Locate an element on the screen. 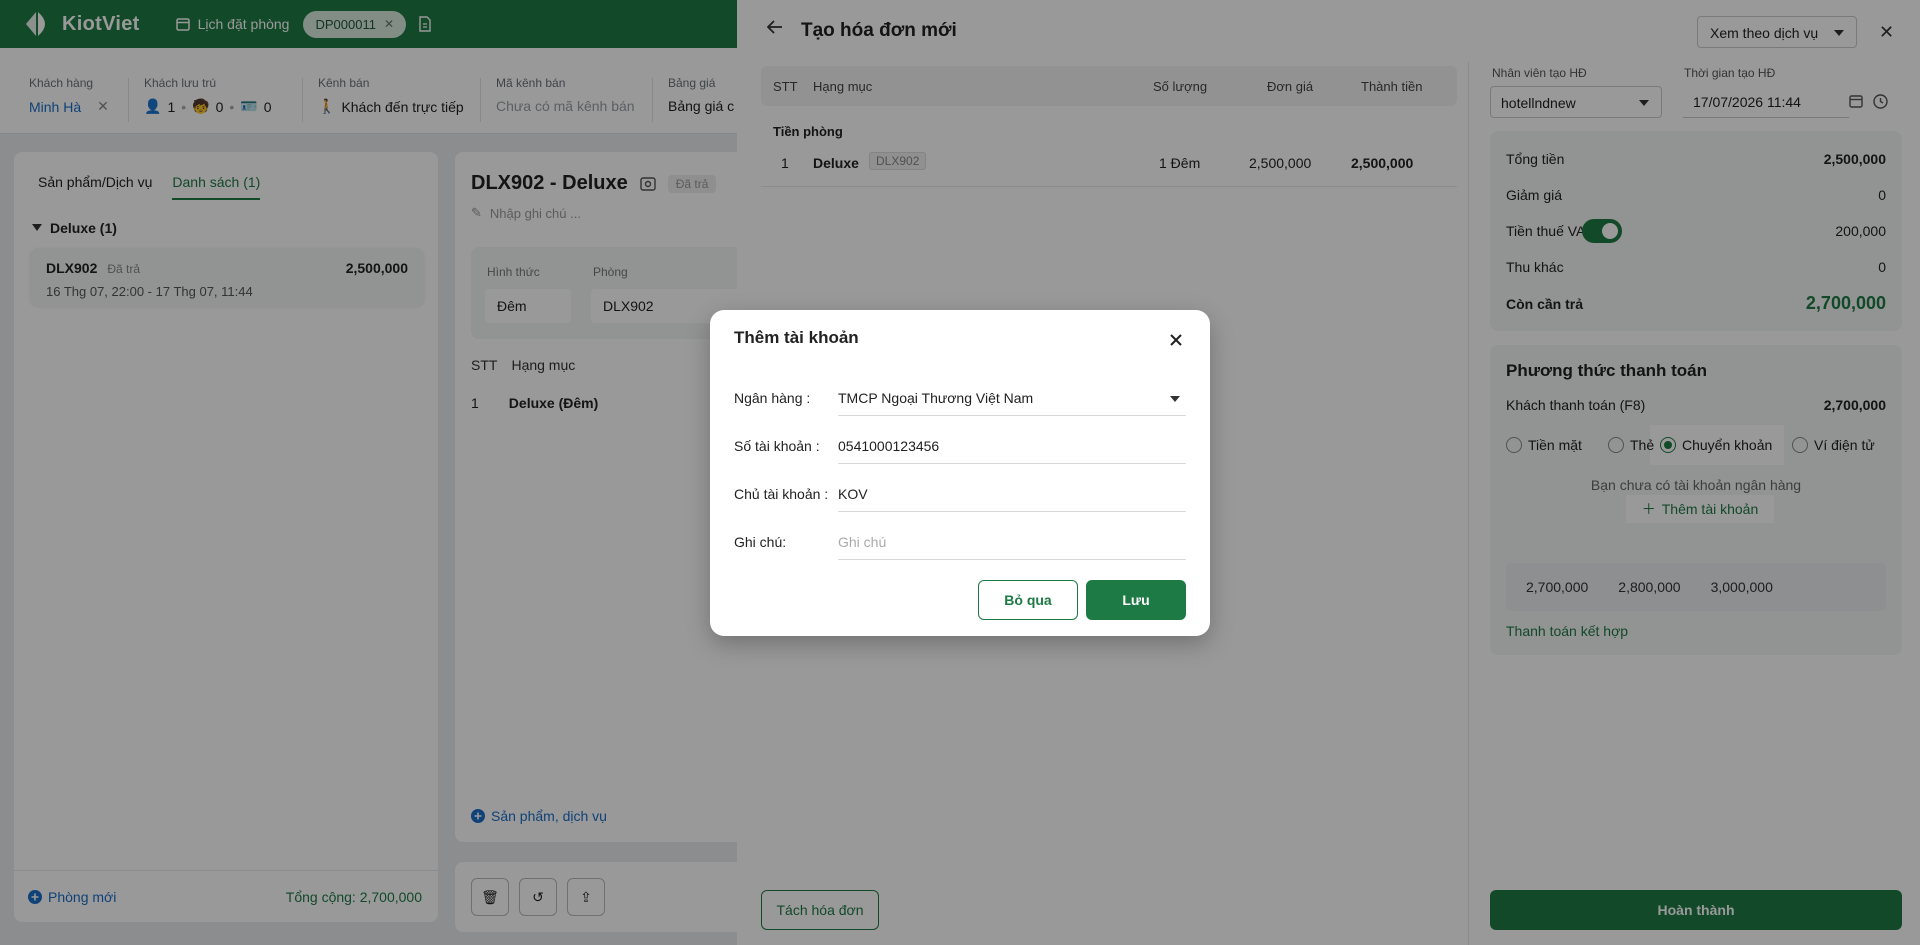  account-number-input: 0541000123456 is located at coordinates (1012, 446).